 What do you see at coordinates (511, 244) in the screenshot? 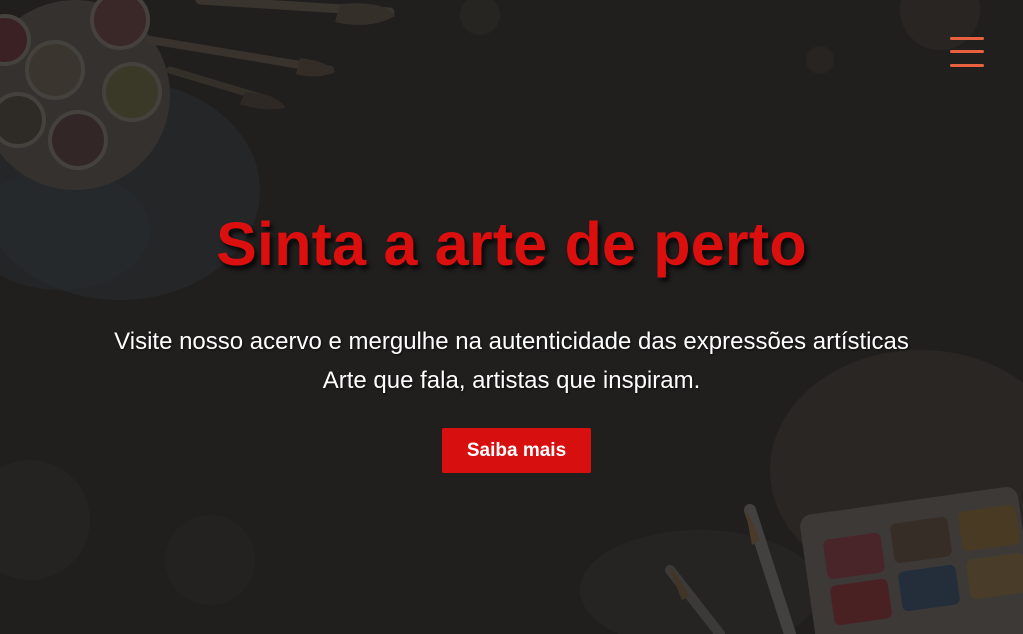
I see `hero-title: Sinta a arte de perto` at bounding box center [511, 244].